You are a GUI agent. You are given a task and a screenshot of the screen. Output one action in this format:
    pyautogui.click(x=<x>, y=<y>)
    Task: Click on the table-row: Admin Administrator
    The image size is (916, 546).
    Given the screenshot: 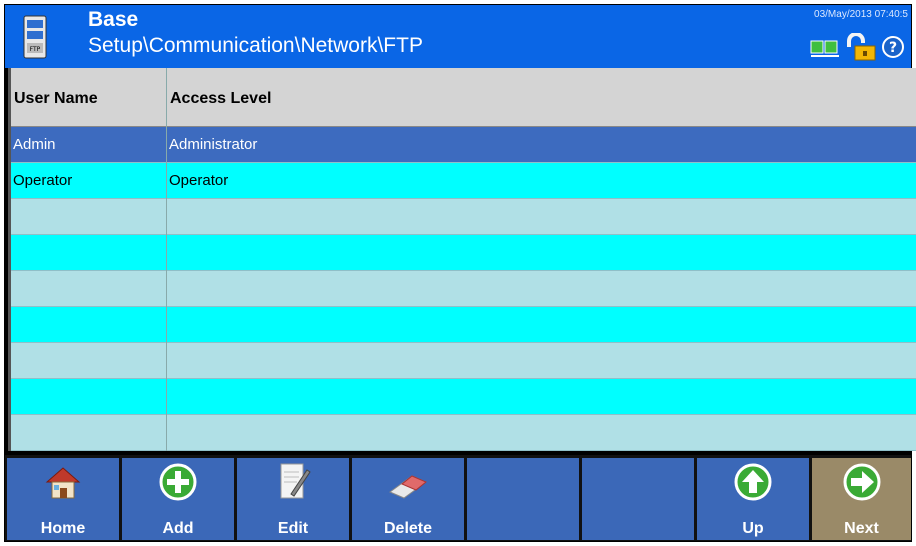 What is the action you would take?
    pyautogui.click(x=463, y=145)
    